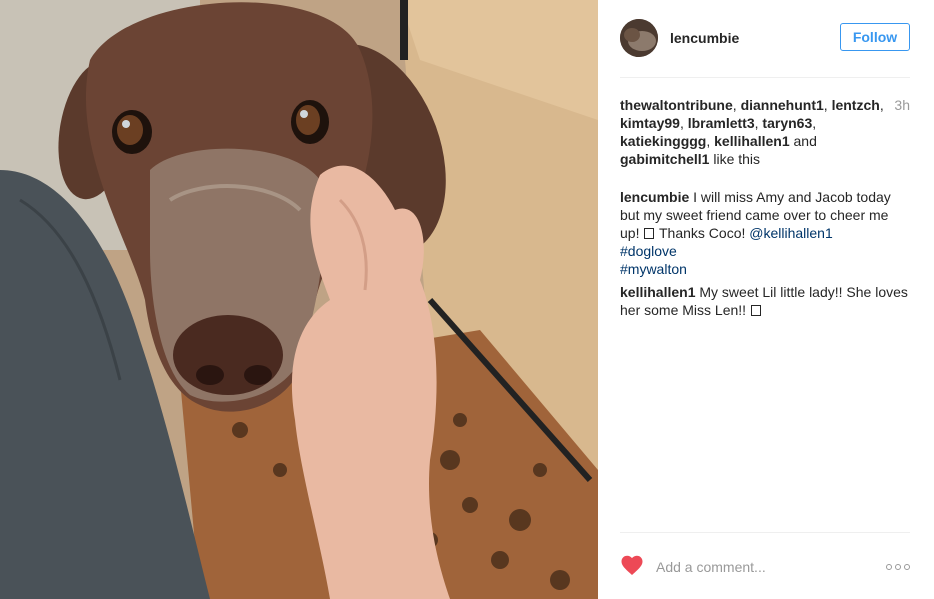 This screenshot has height=599, width=934. Describe the element at coordinates (702, 233) in the screenshot. I see `caption-text-2: Thanks Coco!` at that location.